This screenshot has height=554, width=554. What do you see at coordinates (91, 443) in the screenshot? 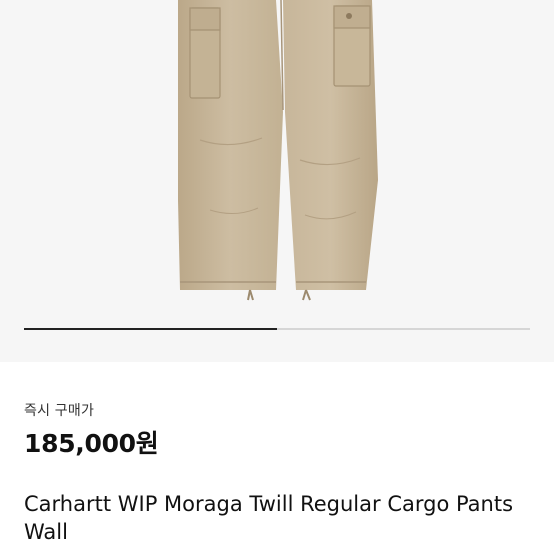
I see `price: 185,000원` at bounding box center [91, 443].